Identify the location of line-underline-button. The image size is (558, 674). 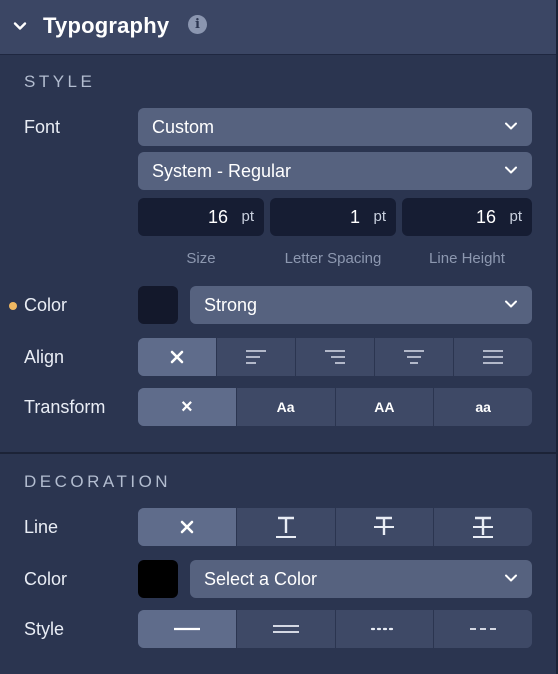
(285, 527).